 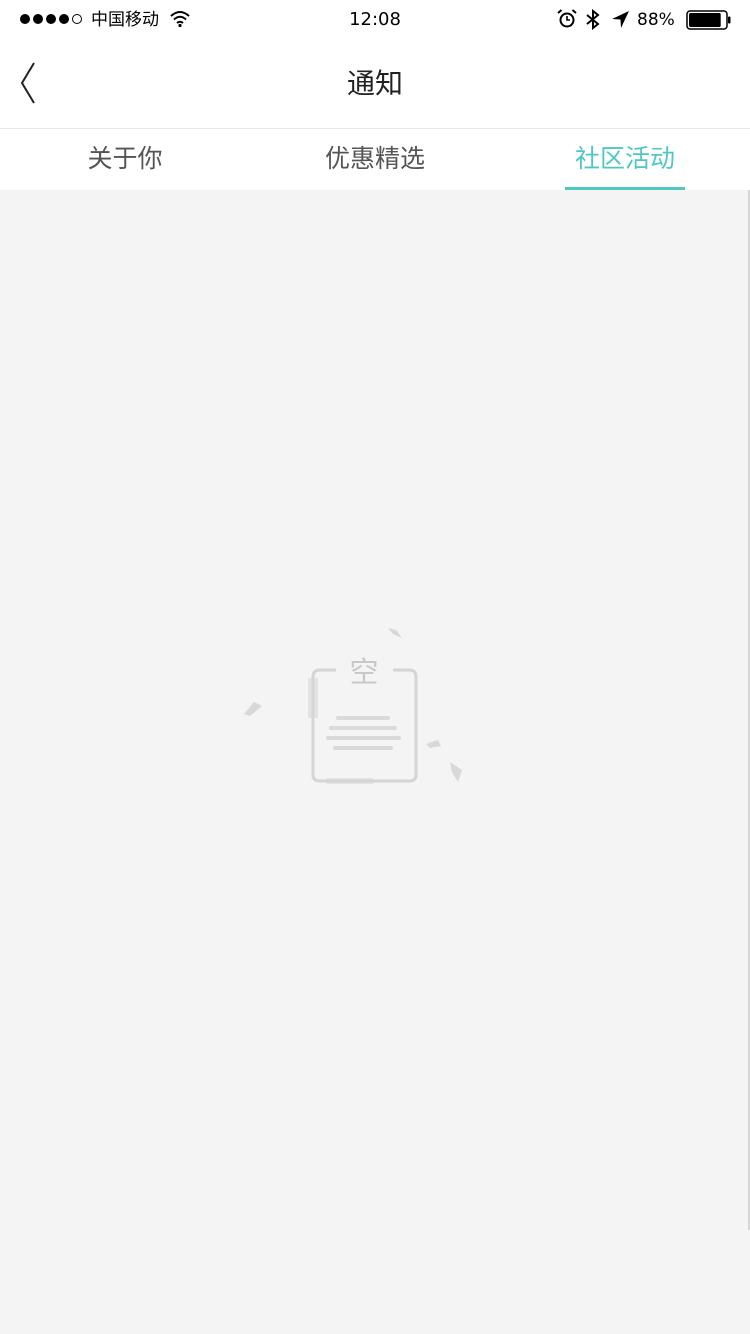 I want to click on battery-percent: 88%, so click(x=656, y=20).